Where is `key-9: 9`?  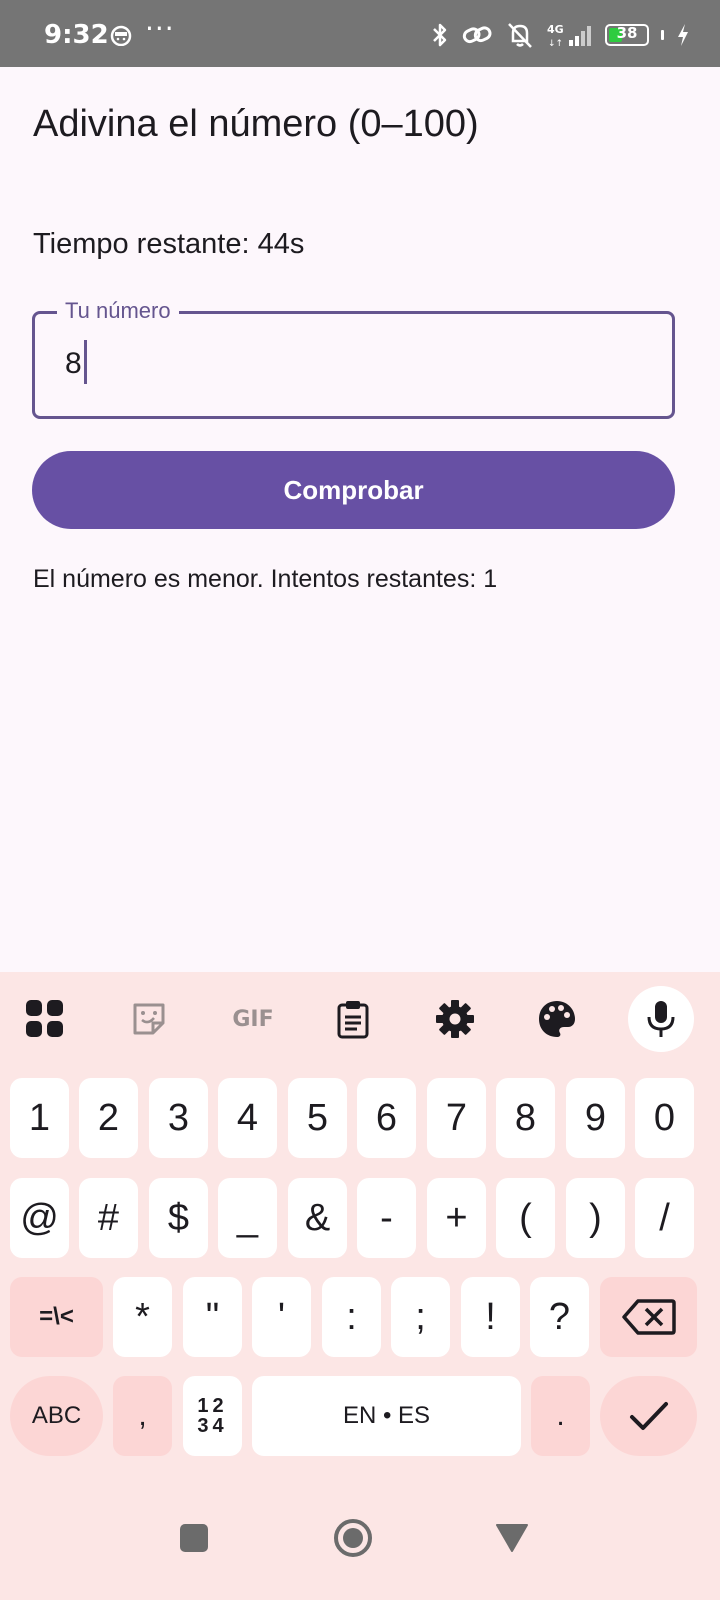 key-9: 9 is located at coordinates (595, 1118).